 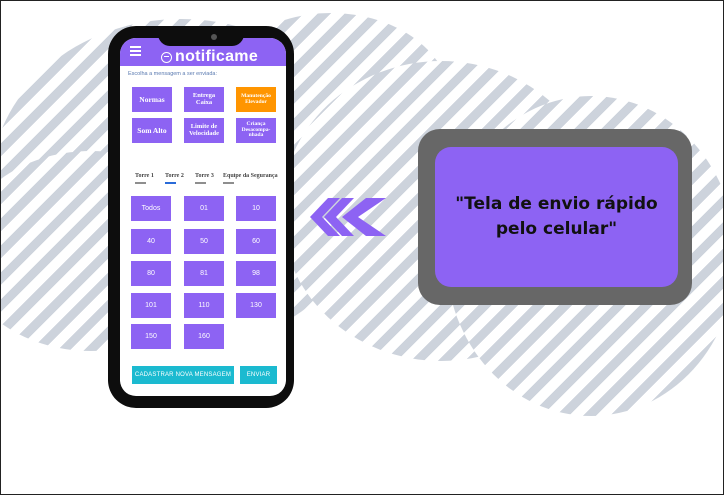 What do you see at coordinates (151, 336) in the screenshot?
I see `apartment-button: 150` at bounding box center [151, 336].